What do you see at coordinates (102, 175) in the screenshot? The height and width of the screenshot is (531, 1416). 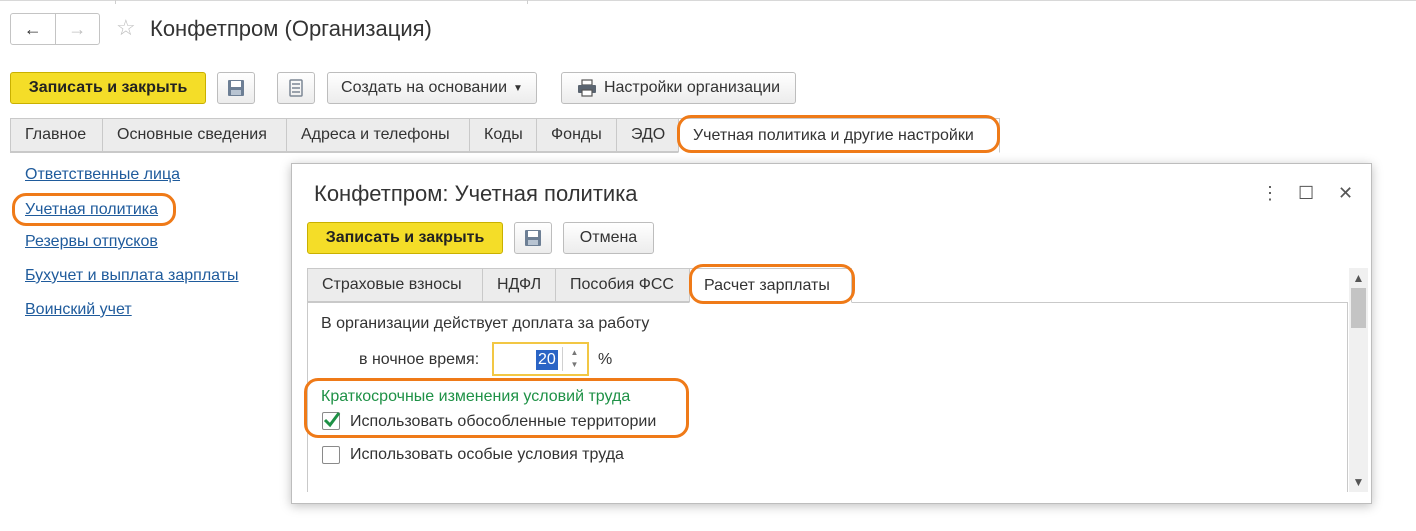 I see `sidebar-item-responsible-persons: Ответственные лица` at bounding box center [102, 175].